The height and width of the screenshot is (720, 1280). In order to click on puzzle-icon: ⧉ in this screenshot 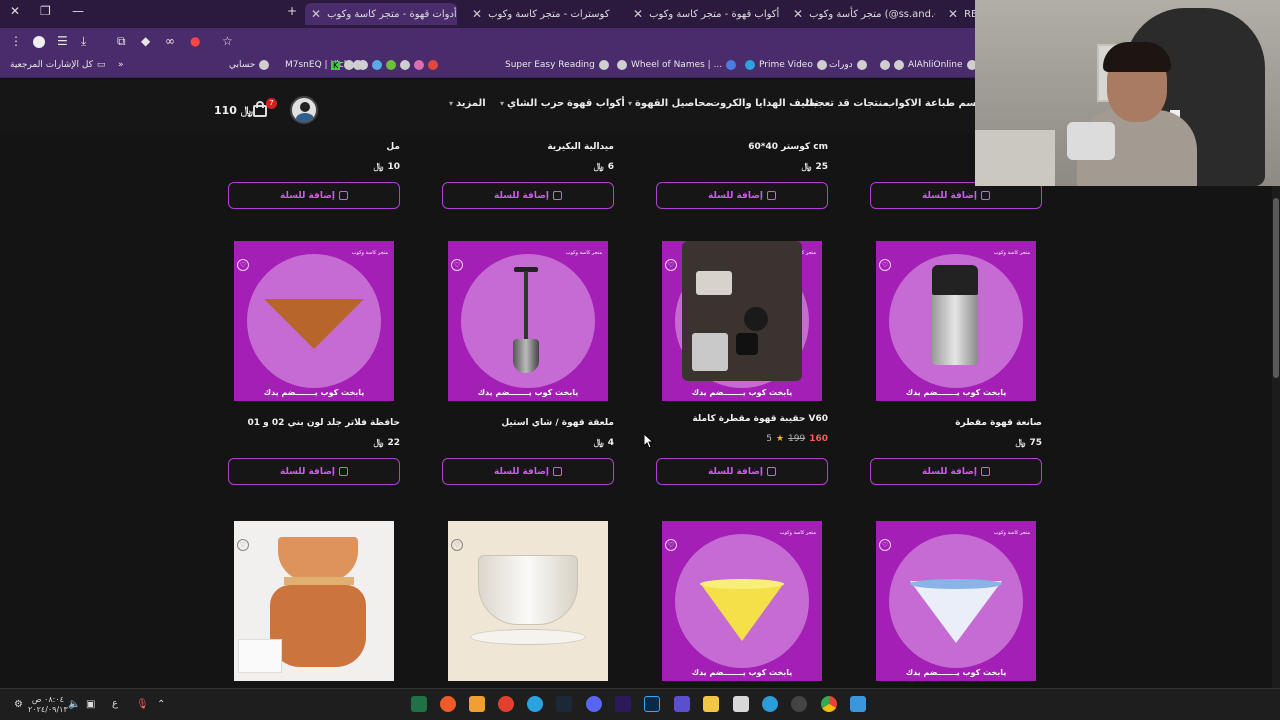, I will do `click(121, 41)`.